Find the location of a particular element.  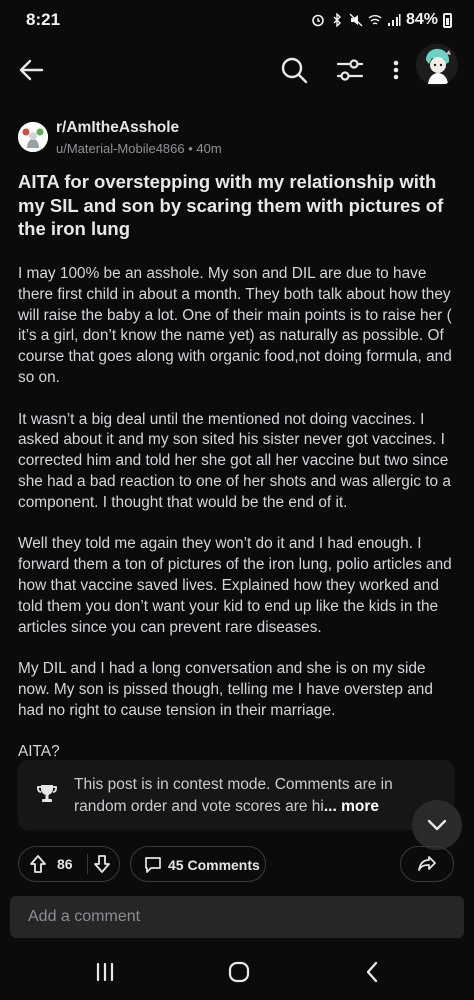

post-meta: u/Material-Mobile4866 • 40m is located at coordinates (139, 148).